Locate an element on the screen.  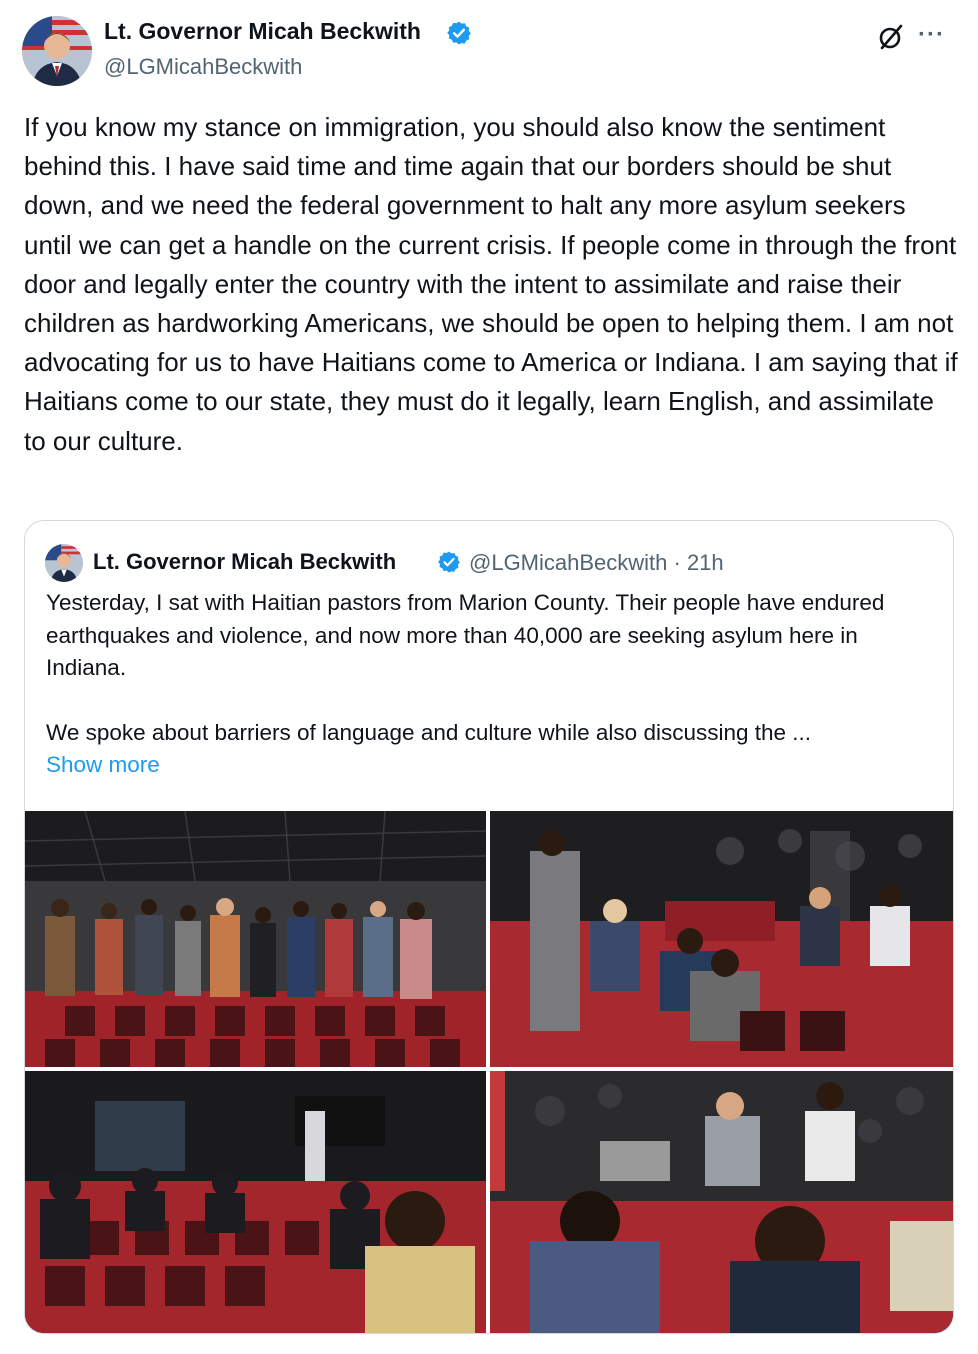
author-name: Lt. Governor Micah Beckwith is located at coordinates (262, 31).